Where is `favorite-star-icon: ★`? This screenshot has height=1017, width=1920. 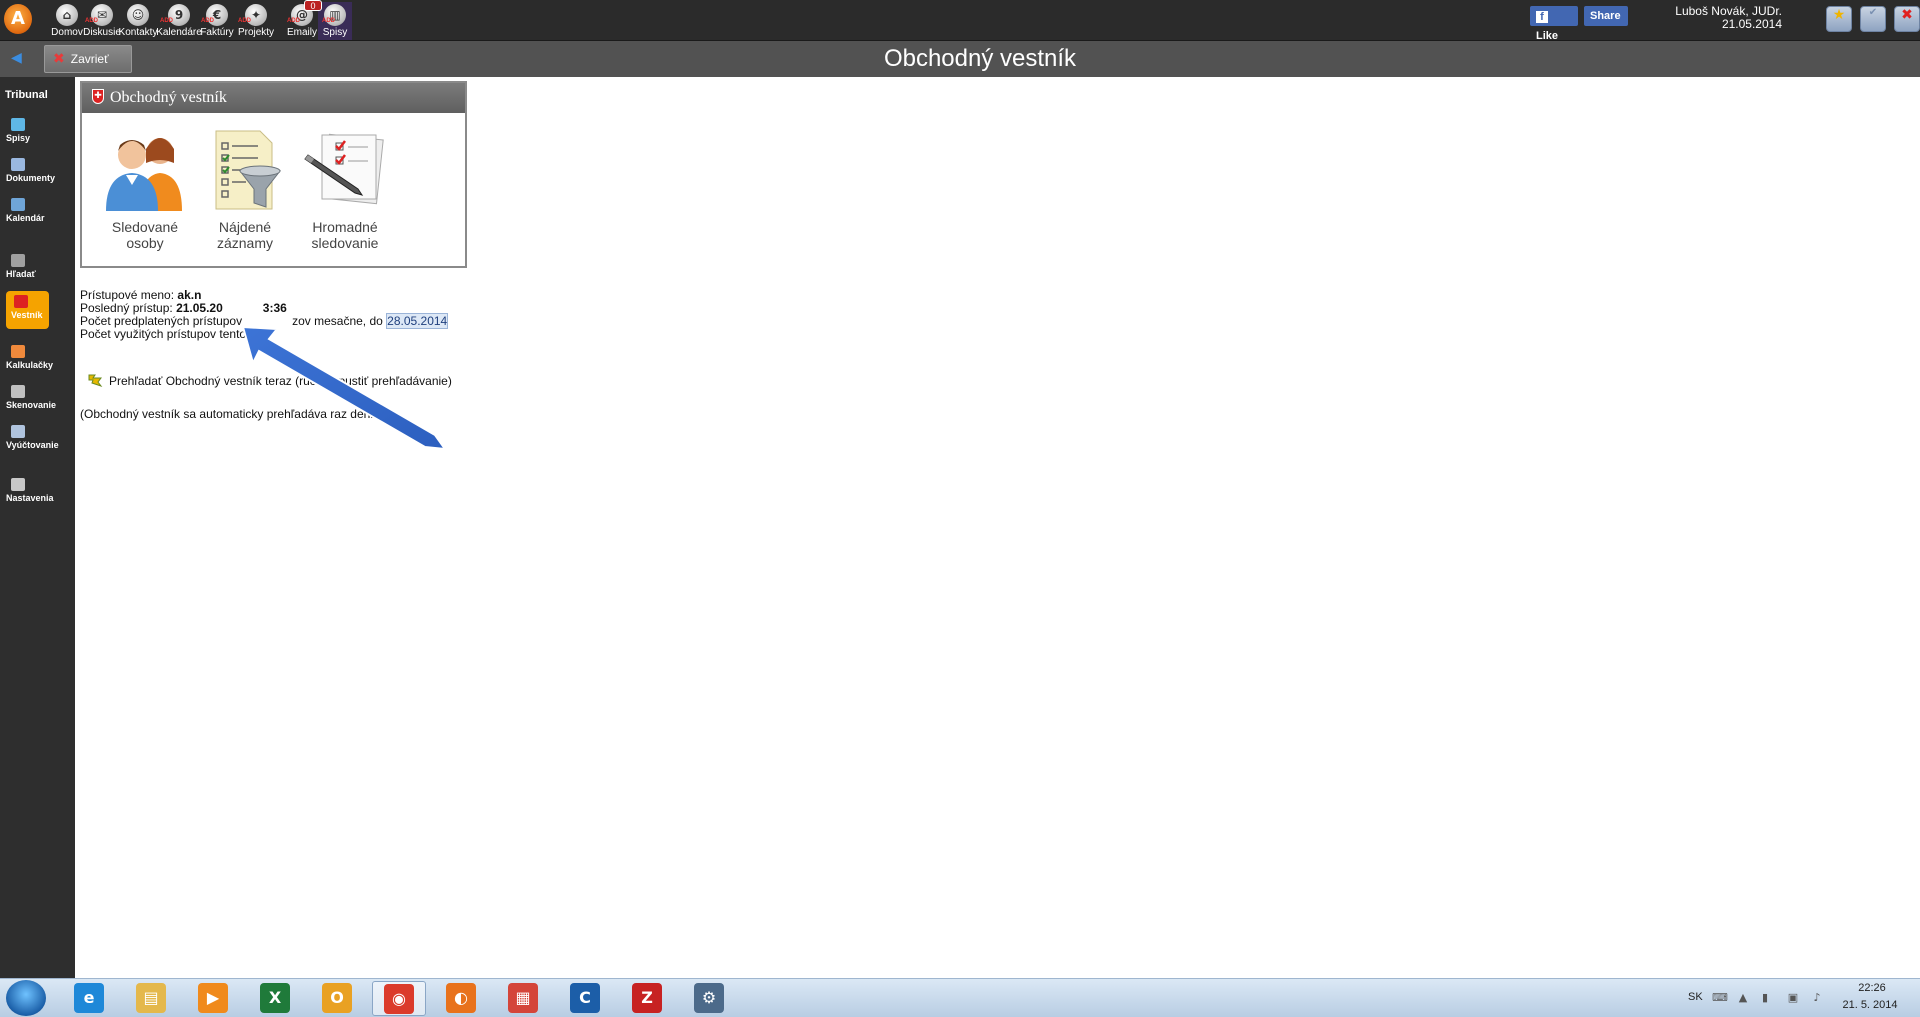 favorite-star-icon: ★ is located at coordinates (1839, 19).